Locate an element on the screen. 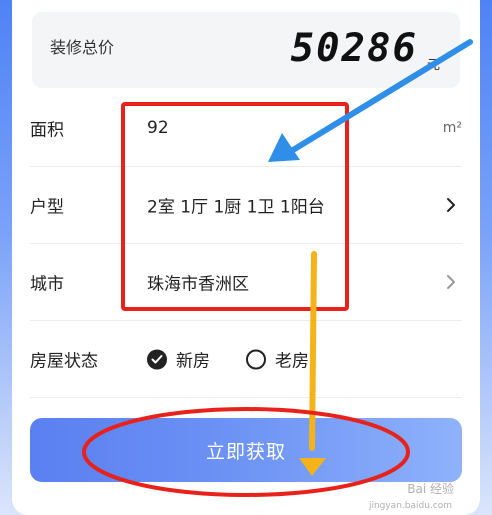 The height and width of the screenshot is (515, 492). check-icon is located at coordinates (157, 359).